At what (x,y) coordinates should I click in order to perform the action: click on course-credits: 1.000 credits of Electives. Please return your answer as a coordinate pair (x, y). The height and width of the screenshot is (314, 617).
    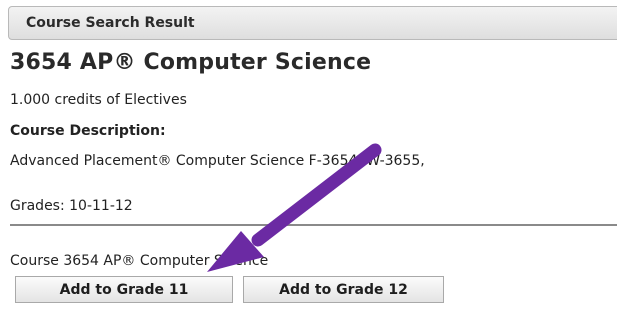
    Looking at the image, I should click on (98, 100).